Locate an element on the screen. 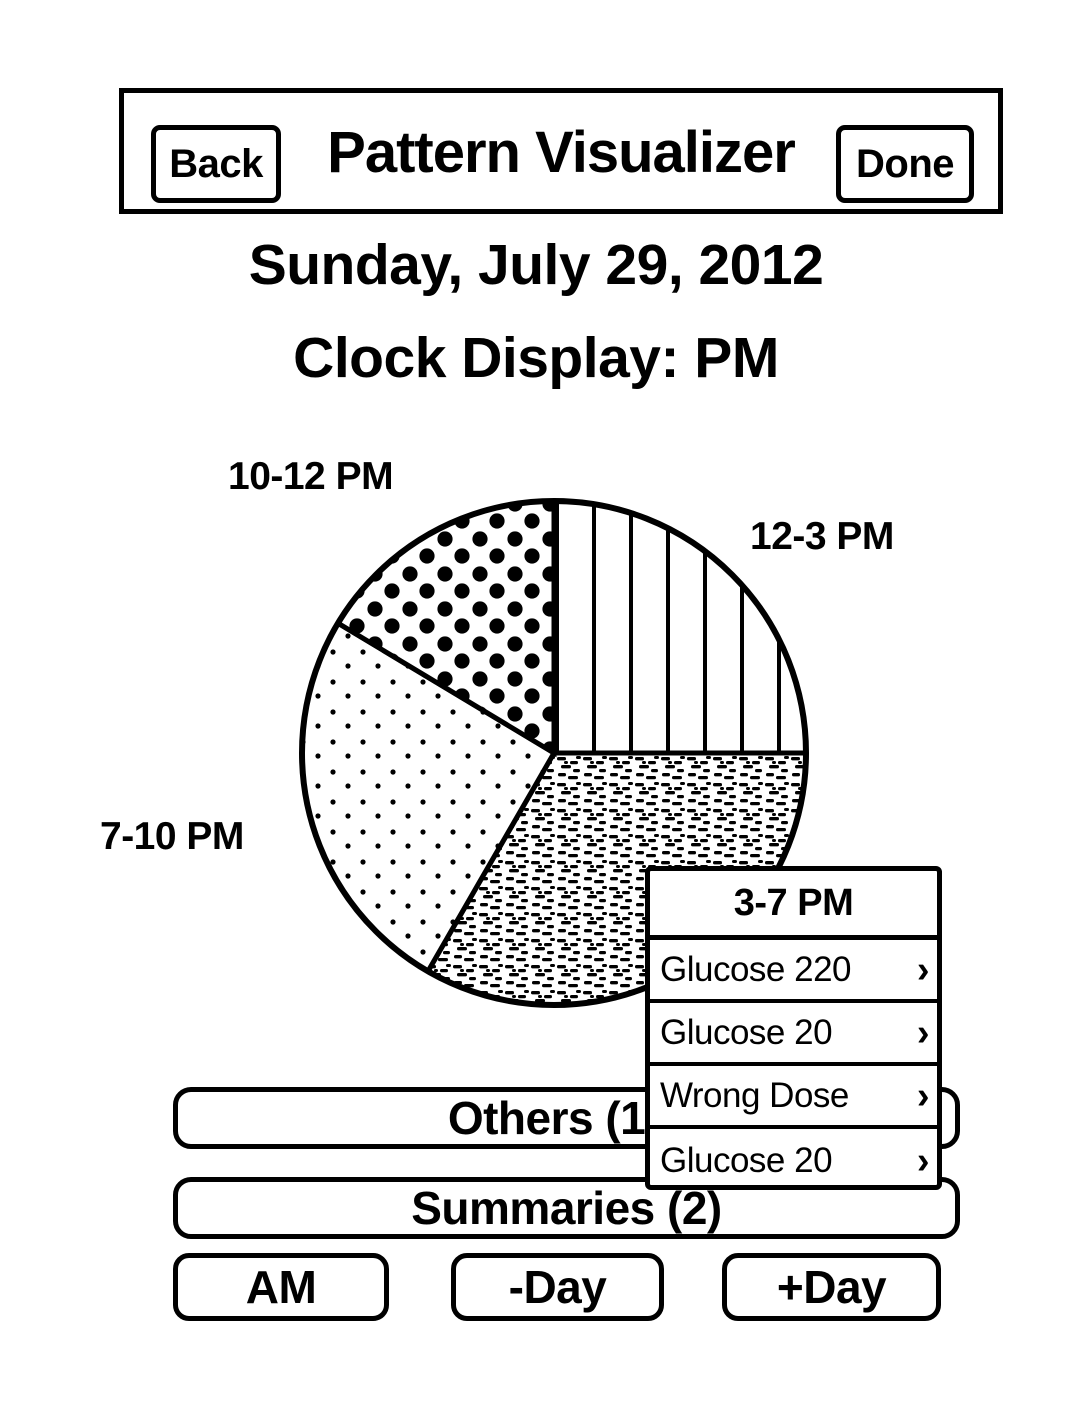  done-button: Done is located at coordinates (905, 164).